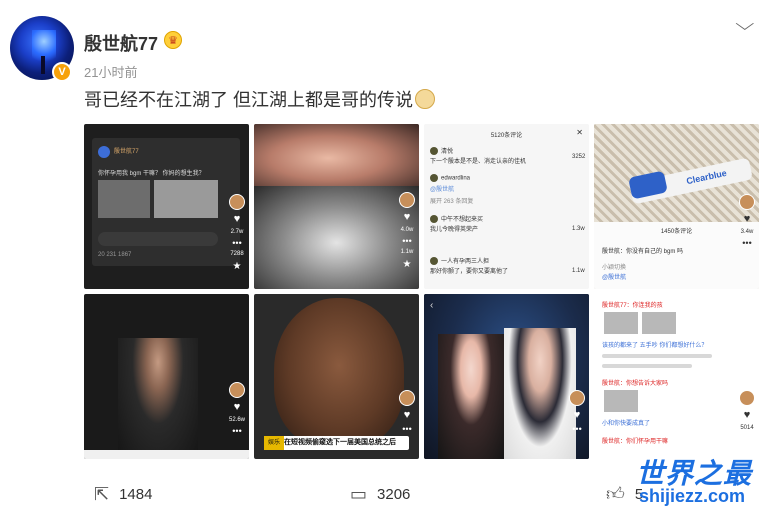  What do you see at coordinates (442, 190) in the screenshot?
I see `comment-mention: @殷世航` at bounding box center [442, 190].